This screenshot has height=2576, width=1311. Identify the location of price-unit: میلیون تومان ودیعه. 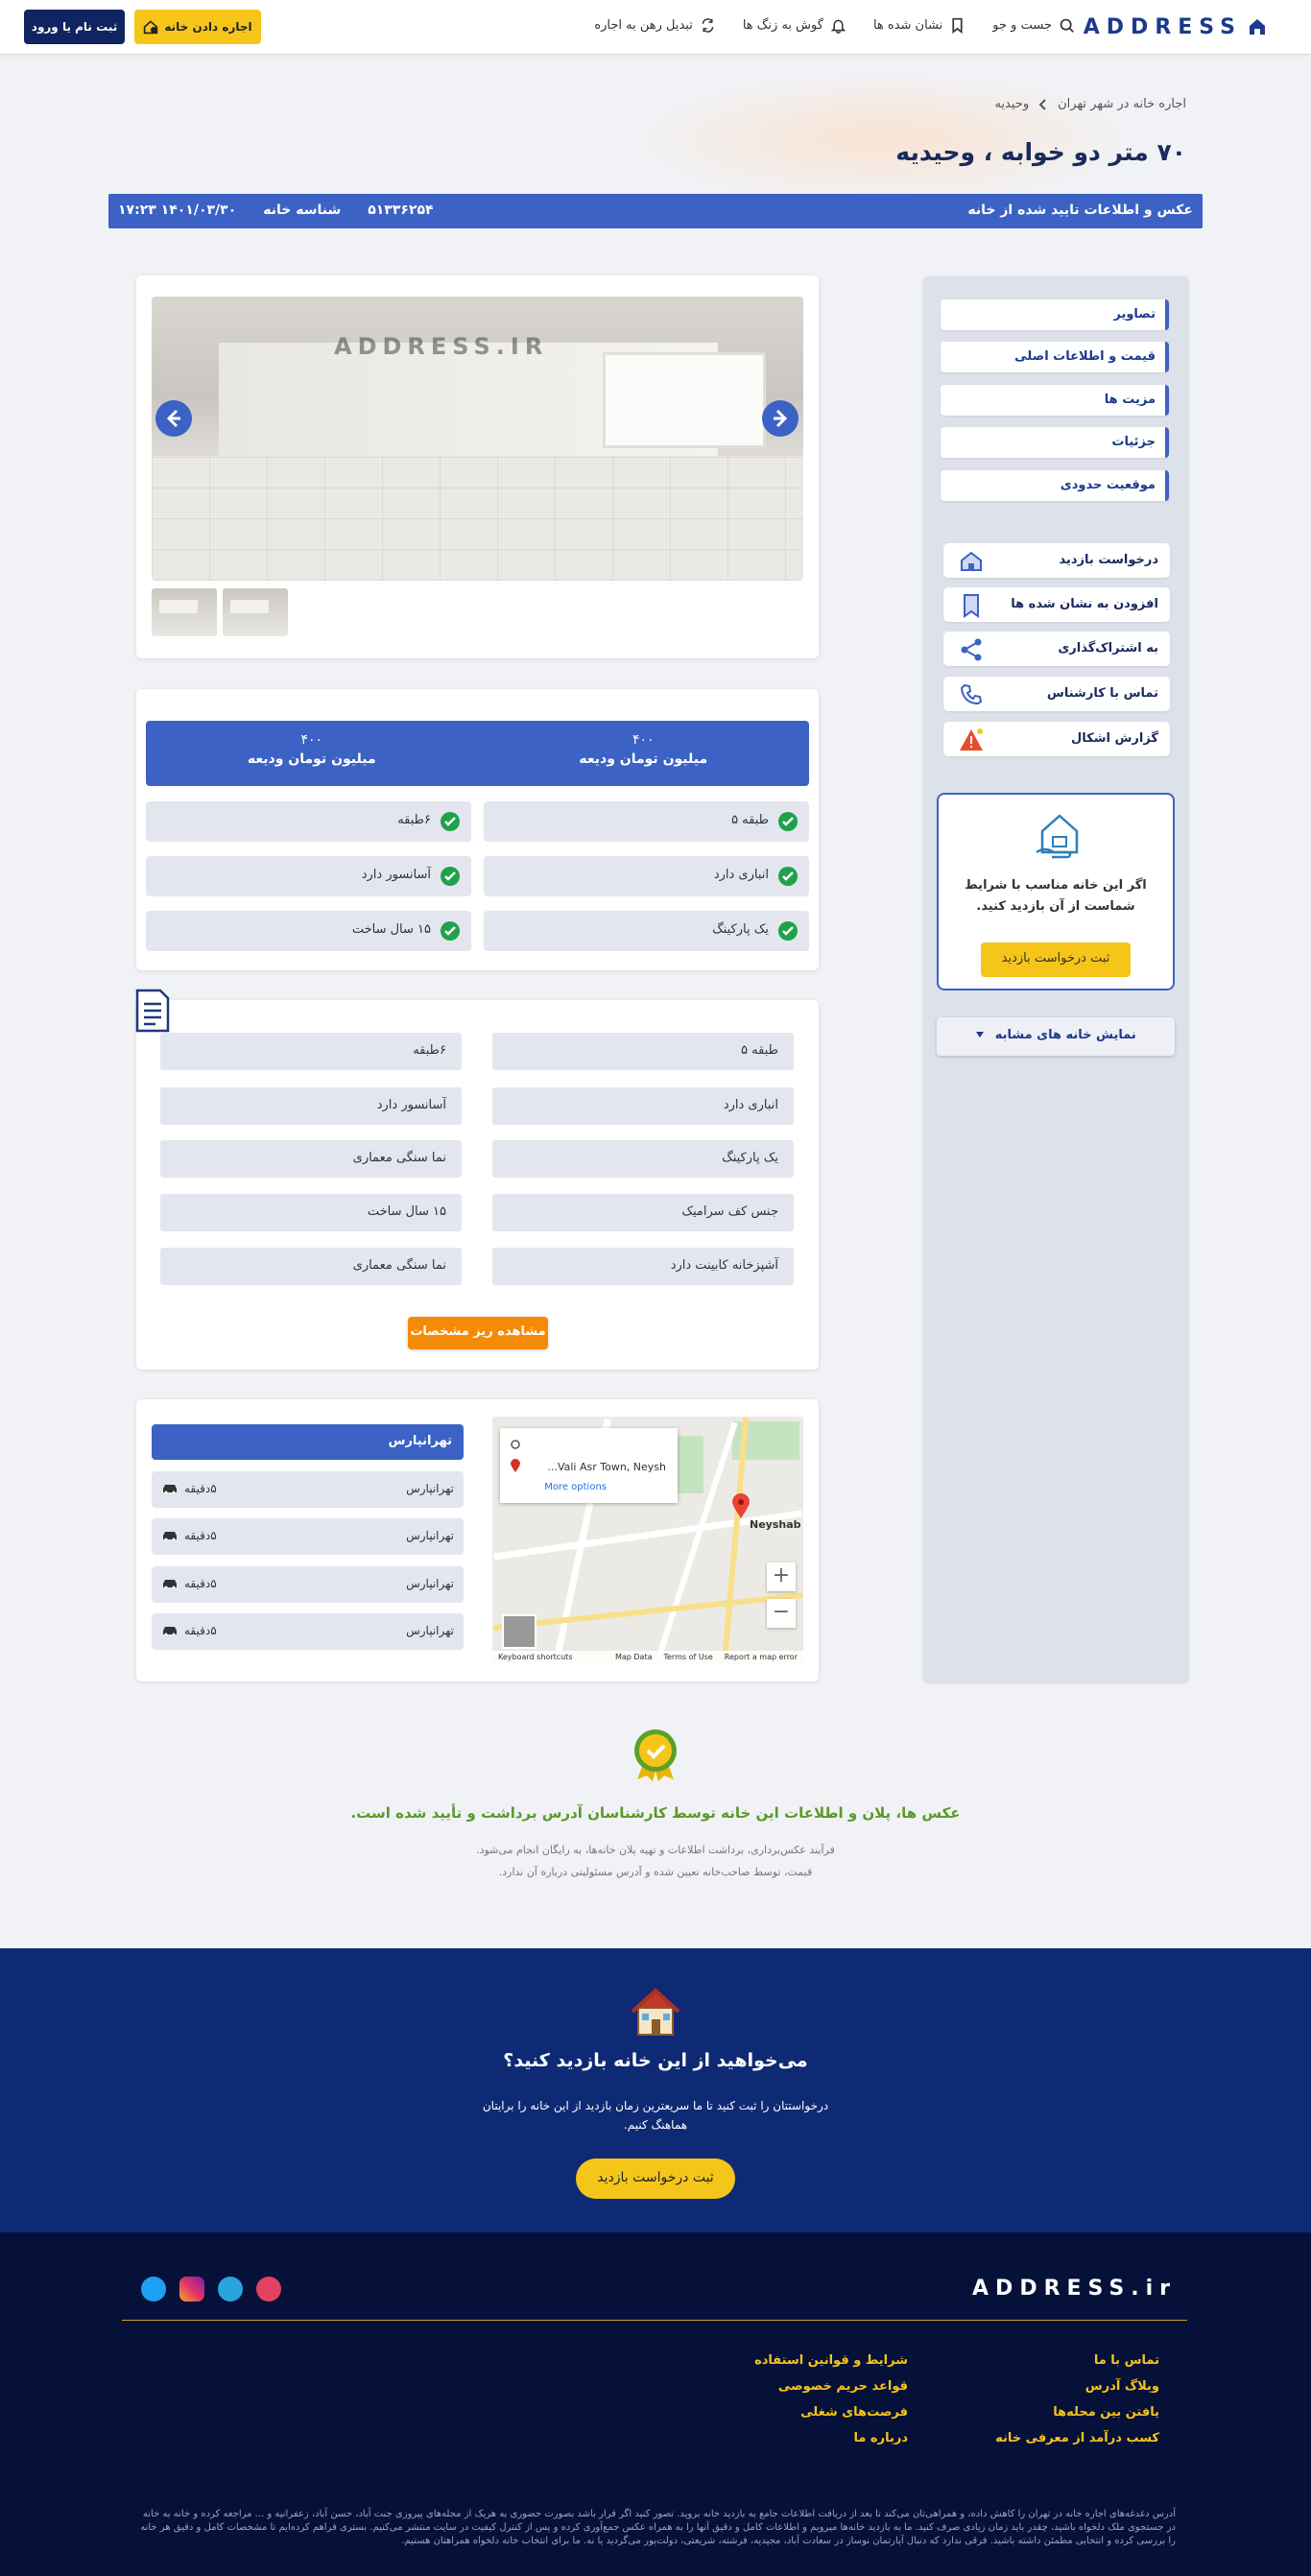
(311, 759).